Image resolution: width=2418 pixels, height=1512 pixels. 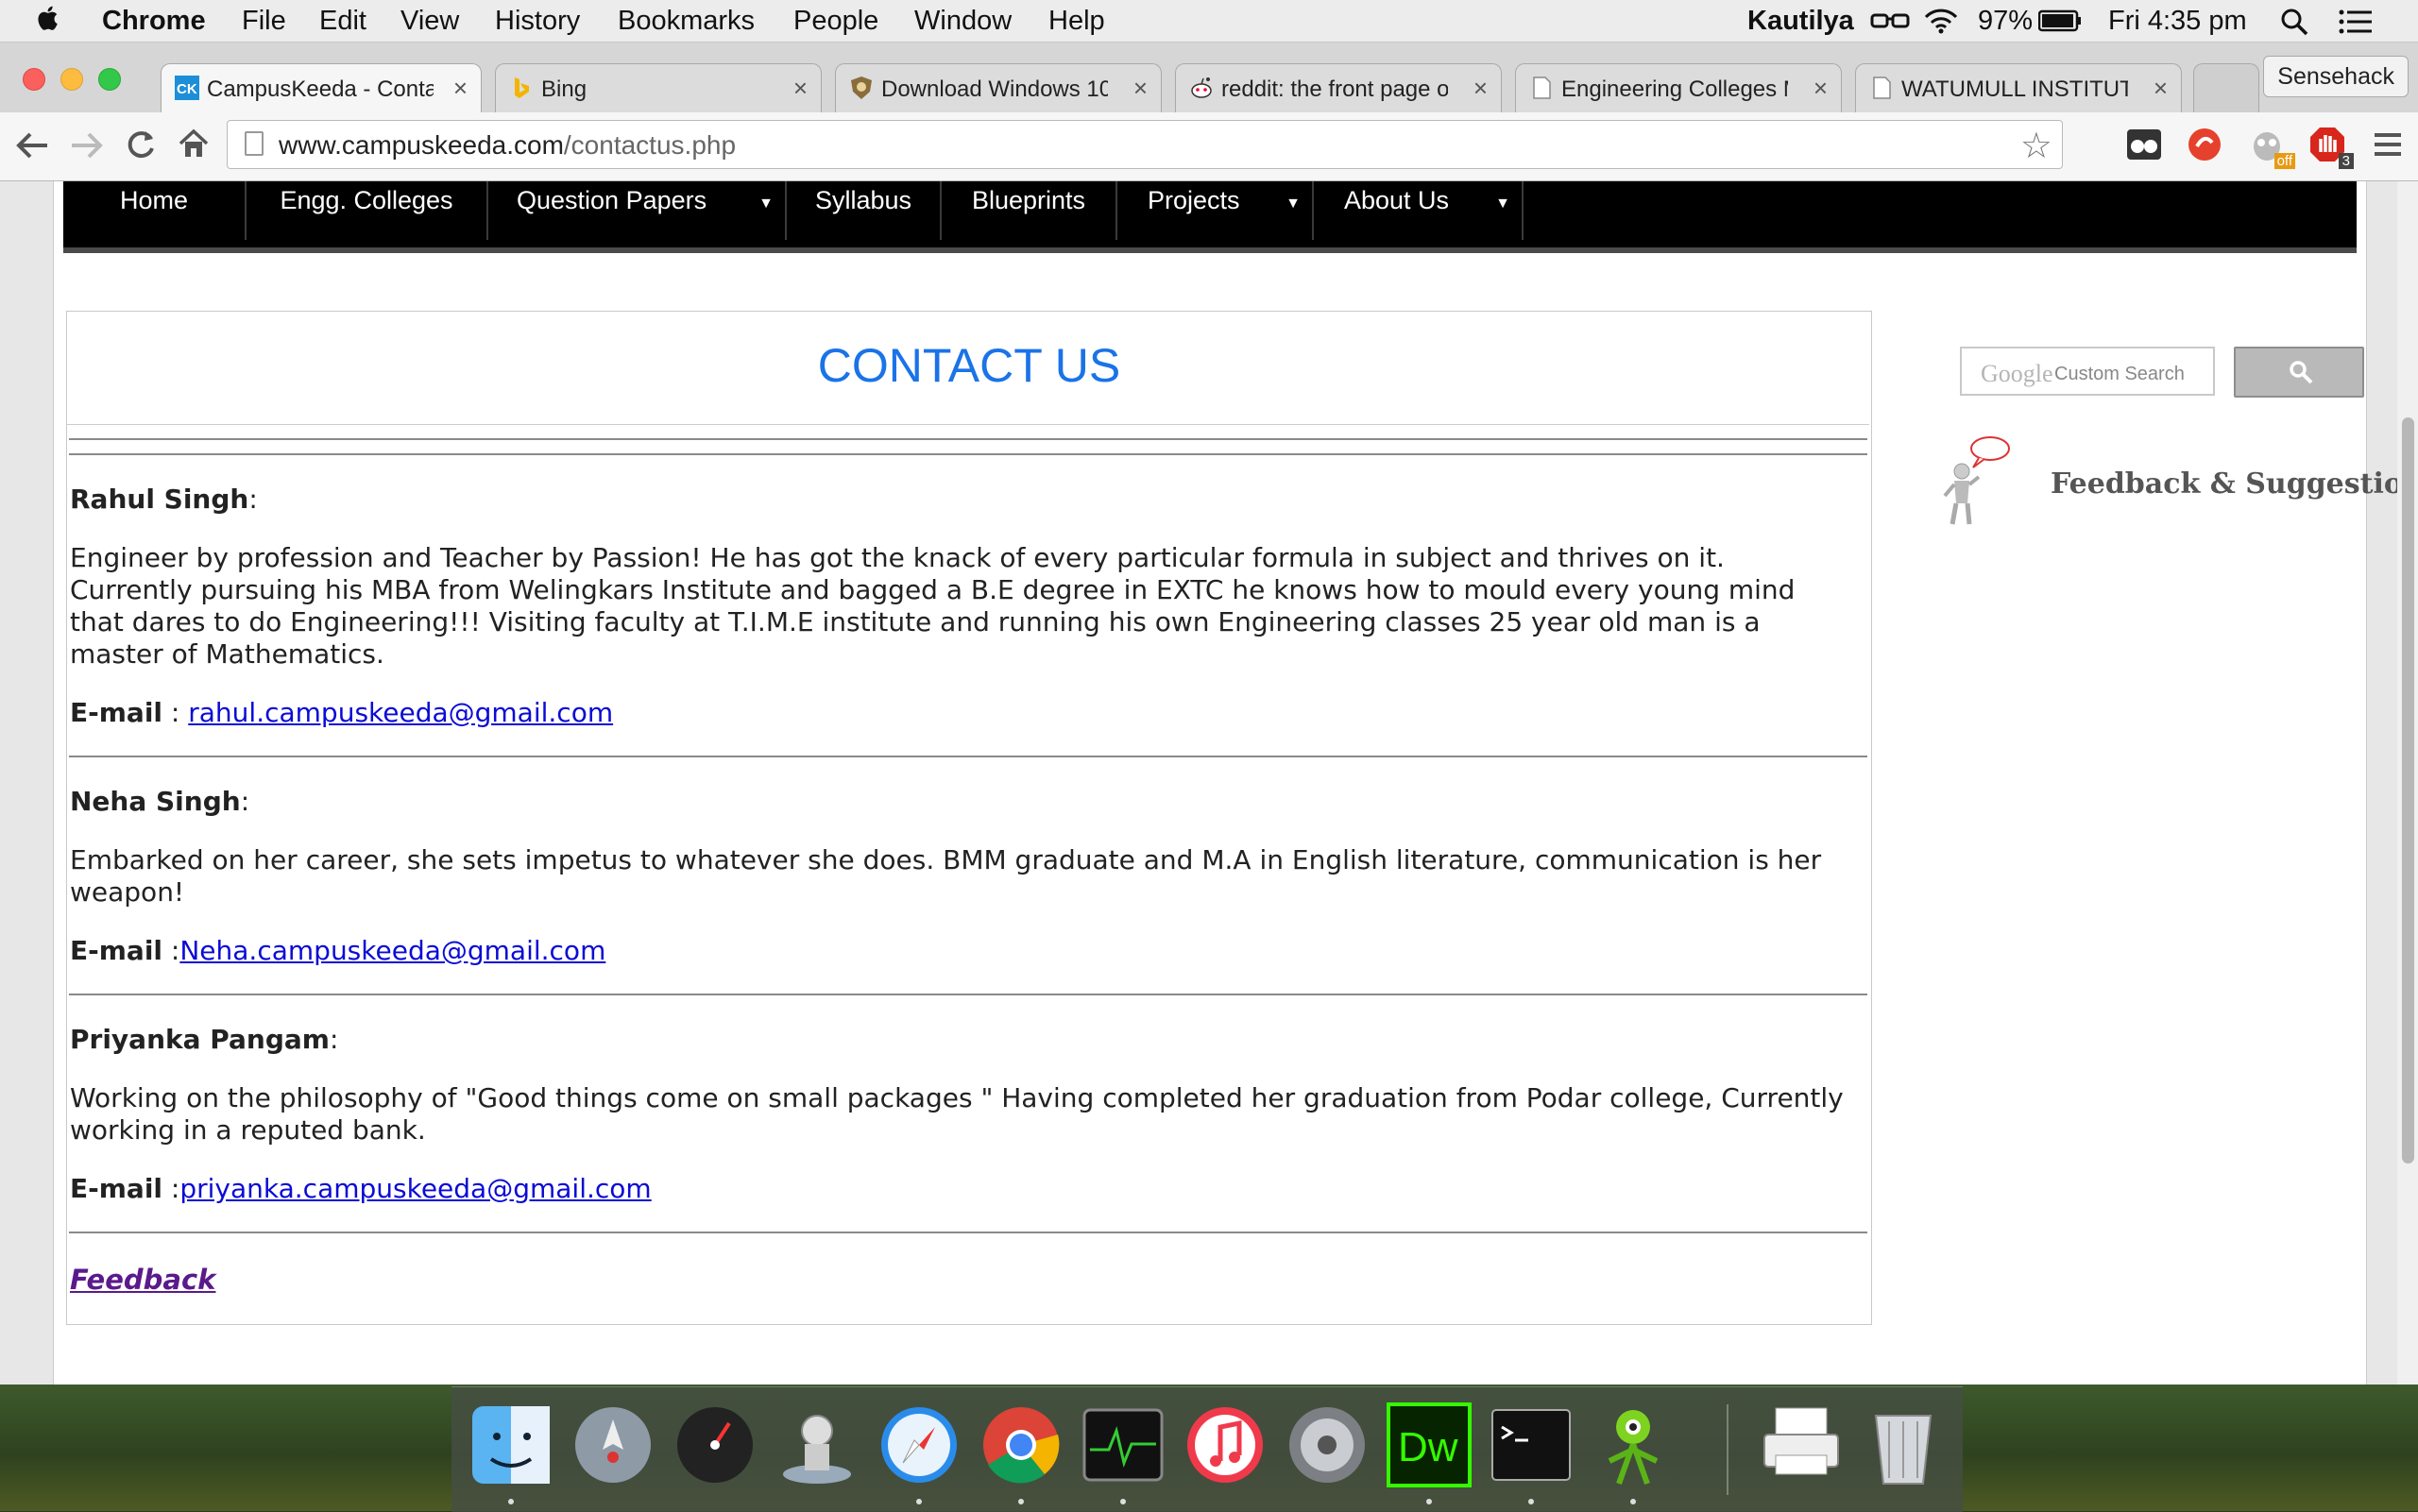 What do you see at coordinates (142, 1280) in the screenshot?
I see `feedback-link: Feedback` at bounding box center [142, 1280].